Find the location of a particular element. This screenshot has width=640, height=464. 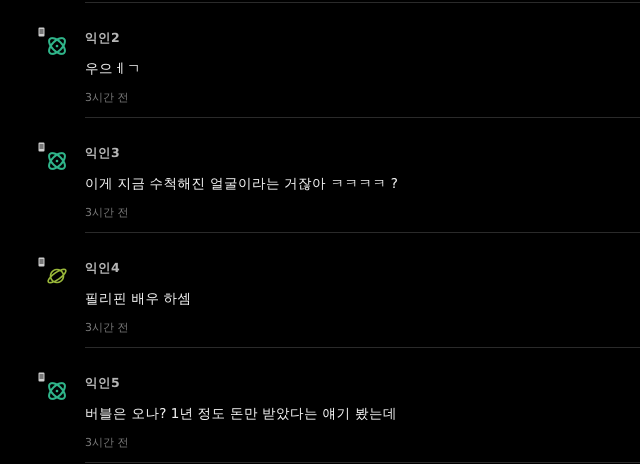

author-name: 익인2 is located at coordinates (103, 38).